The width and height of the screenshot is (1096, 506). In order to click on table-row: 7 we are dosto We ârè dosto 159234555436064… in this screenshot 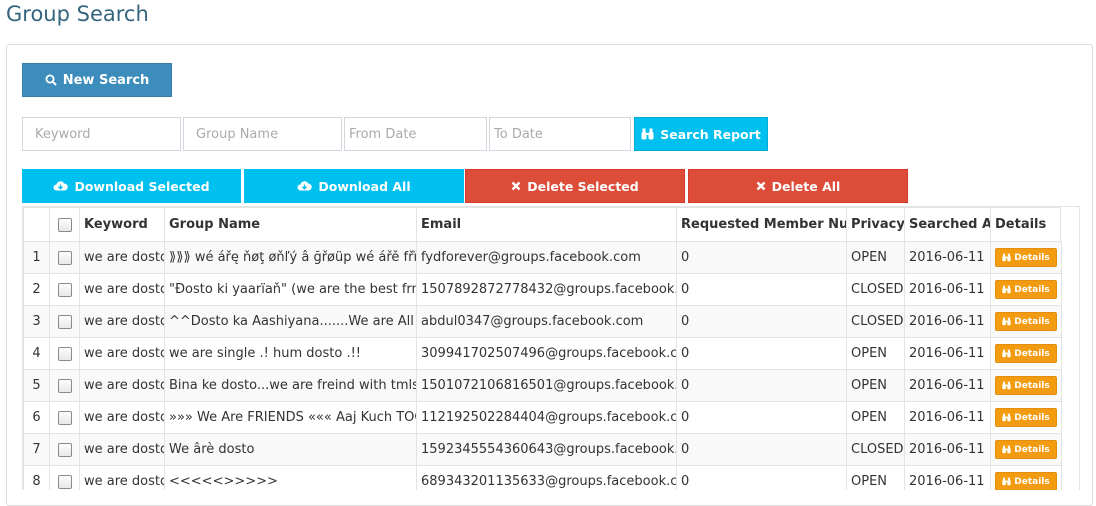, I will do `click(542, 449)`.